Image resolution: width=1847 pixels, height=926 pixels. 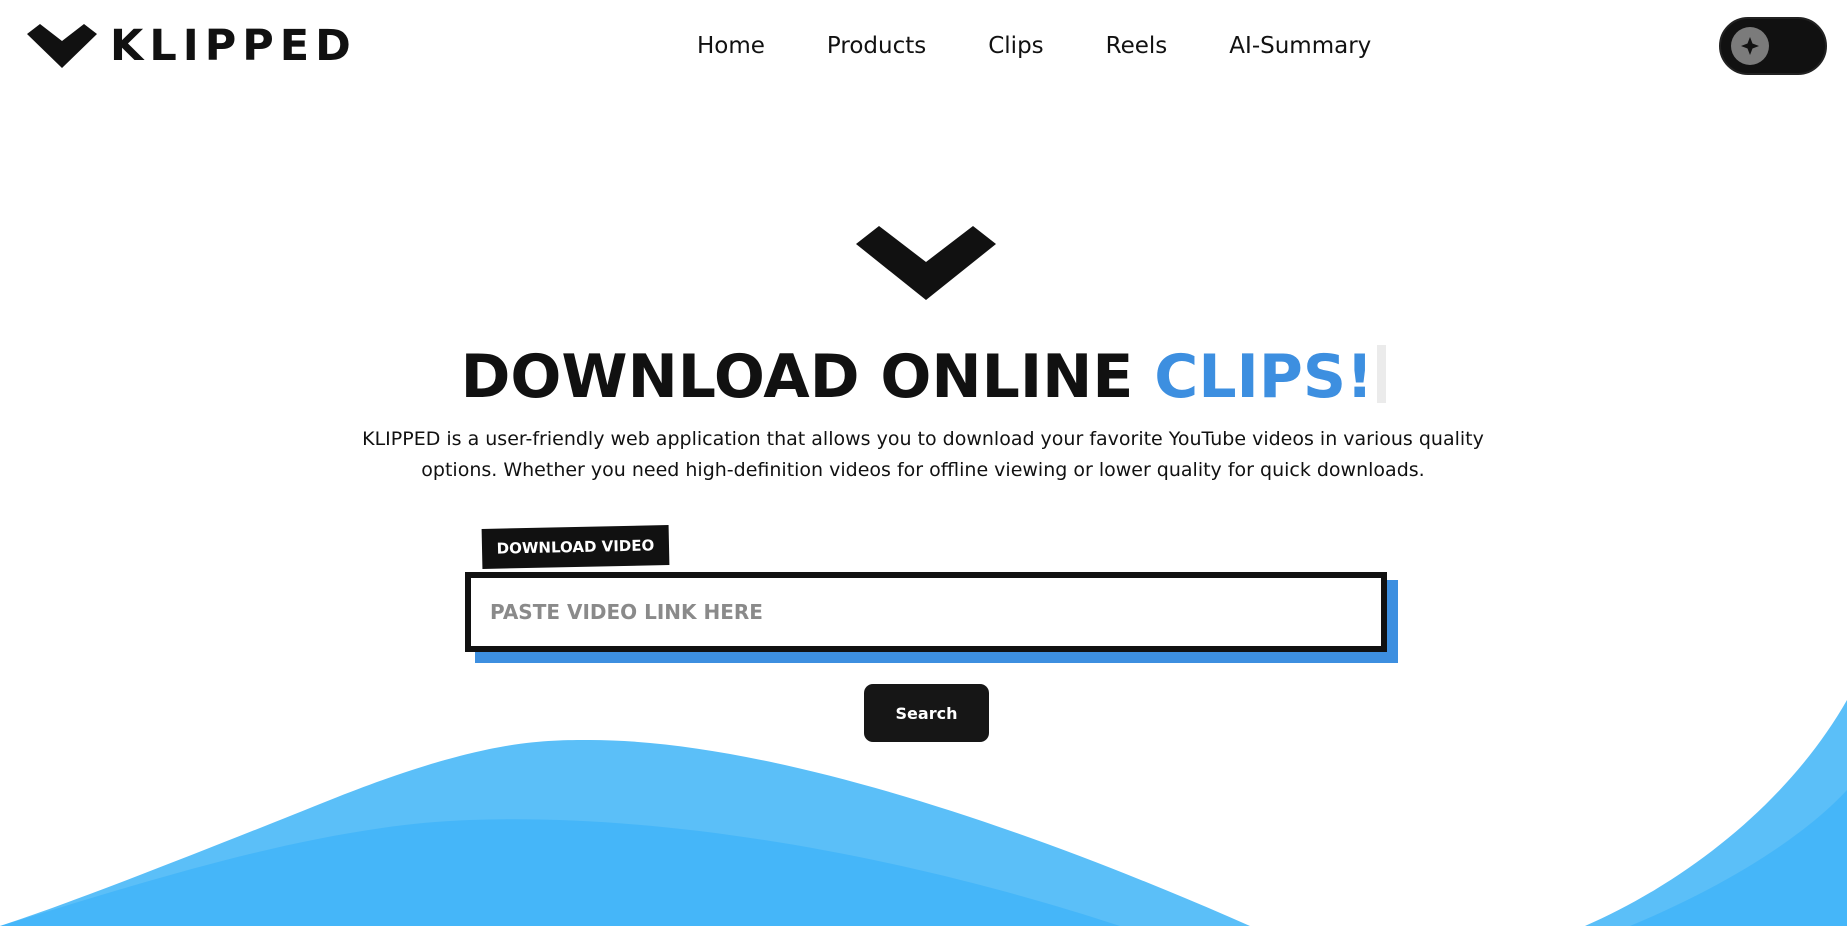 I want to click on nav-link-home: Home, so click(x=731, y=46).